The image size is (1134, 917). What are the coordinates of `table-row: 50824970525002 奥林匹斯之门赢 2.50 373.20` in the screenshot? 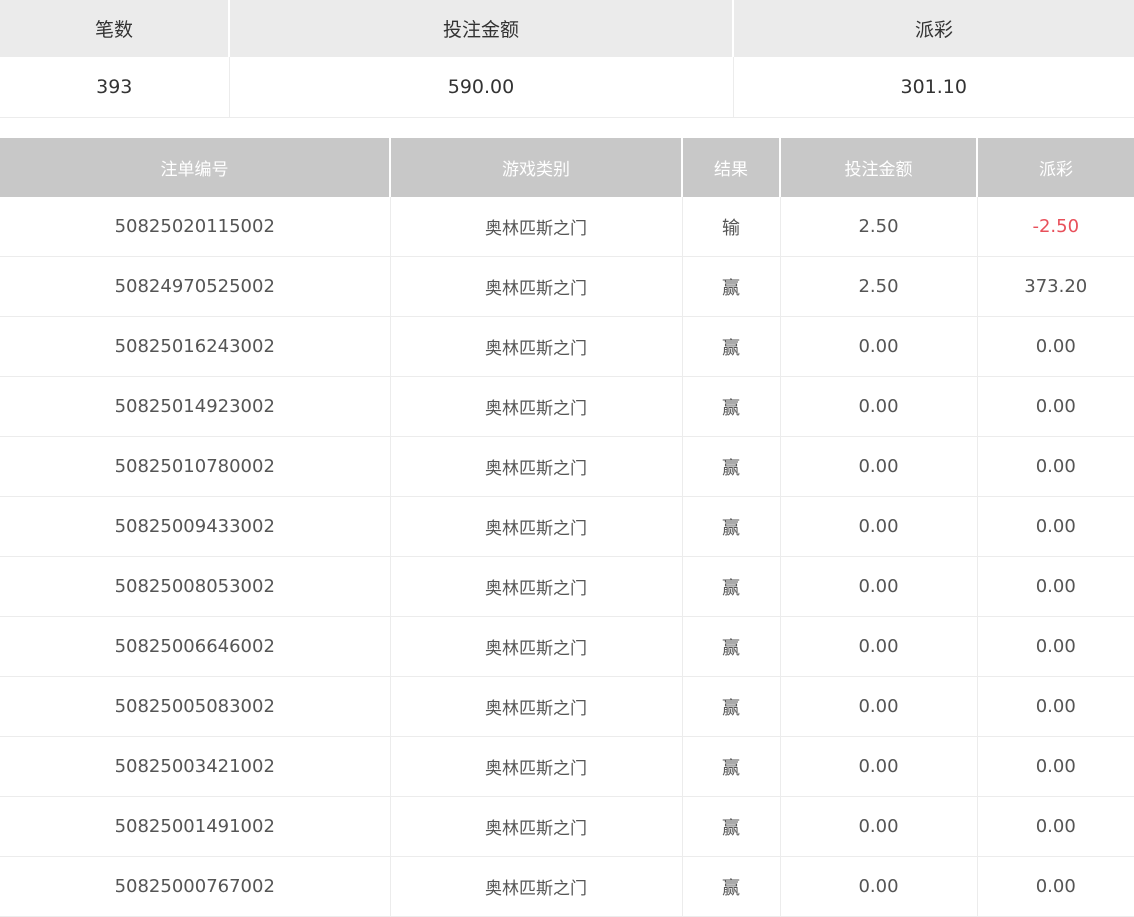 It's located at (567, 286).